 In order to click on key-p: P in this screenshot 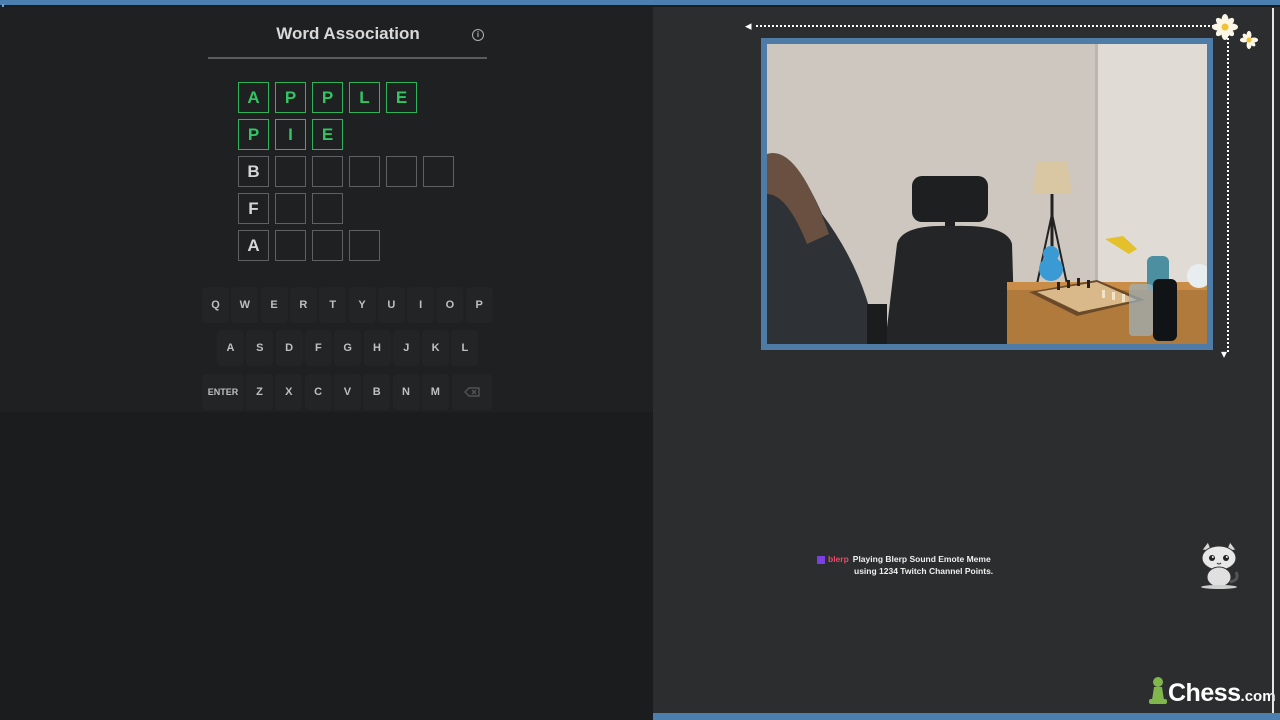, I will do `click(479, 305)`.